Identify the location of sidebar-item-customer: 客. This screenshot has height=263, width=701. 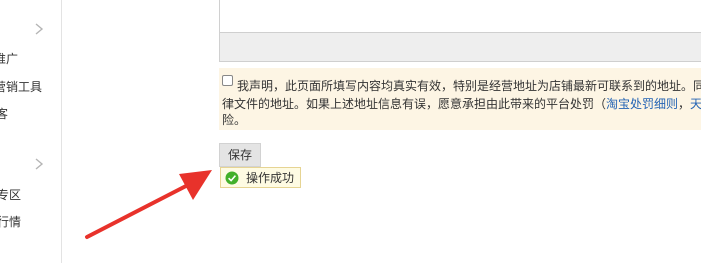
(4, 113).